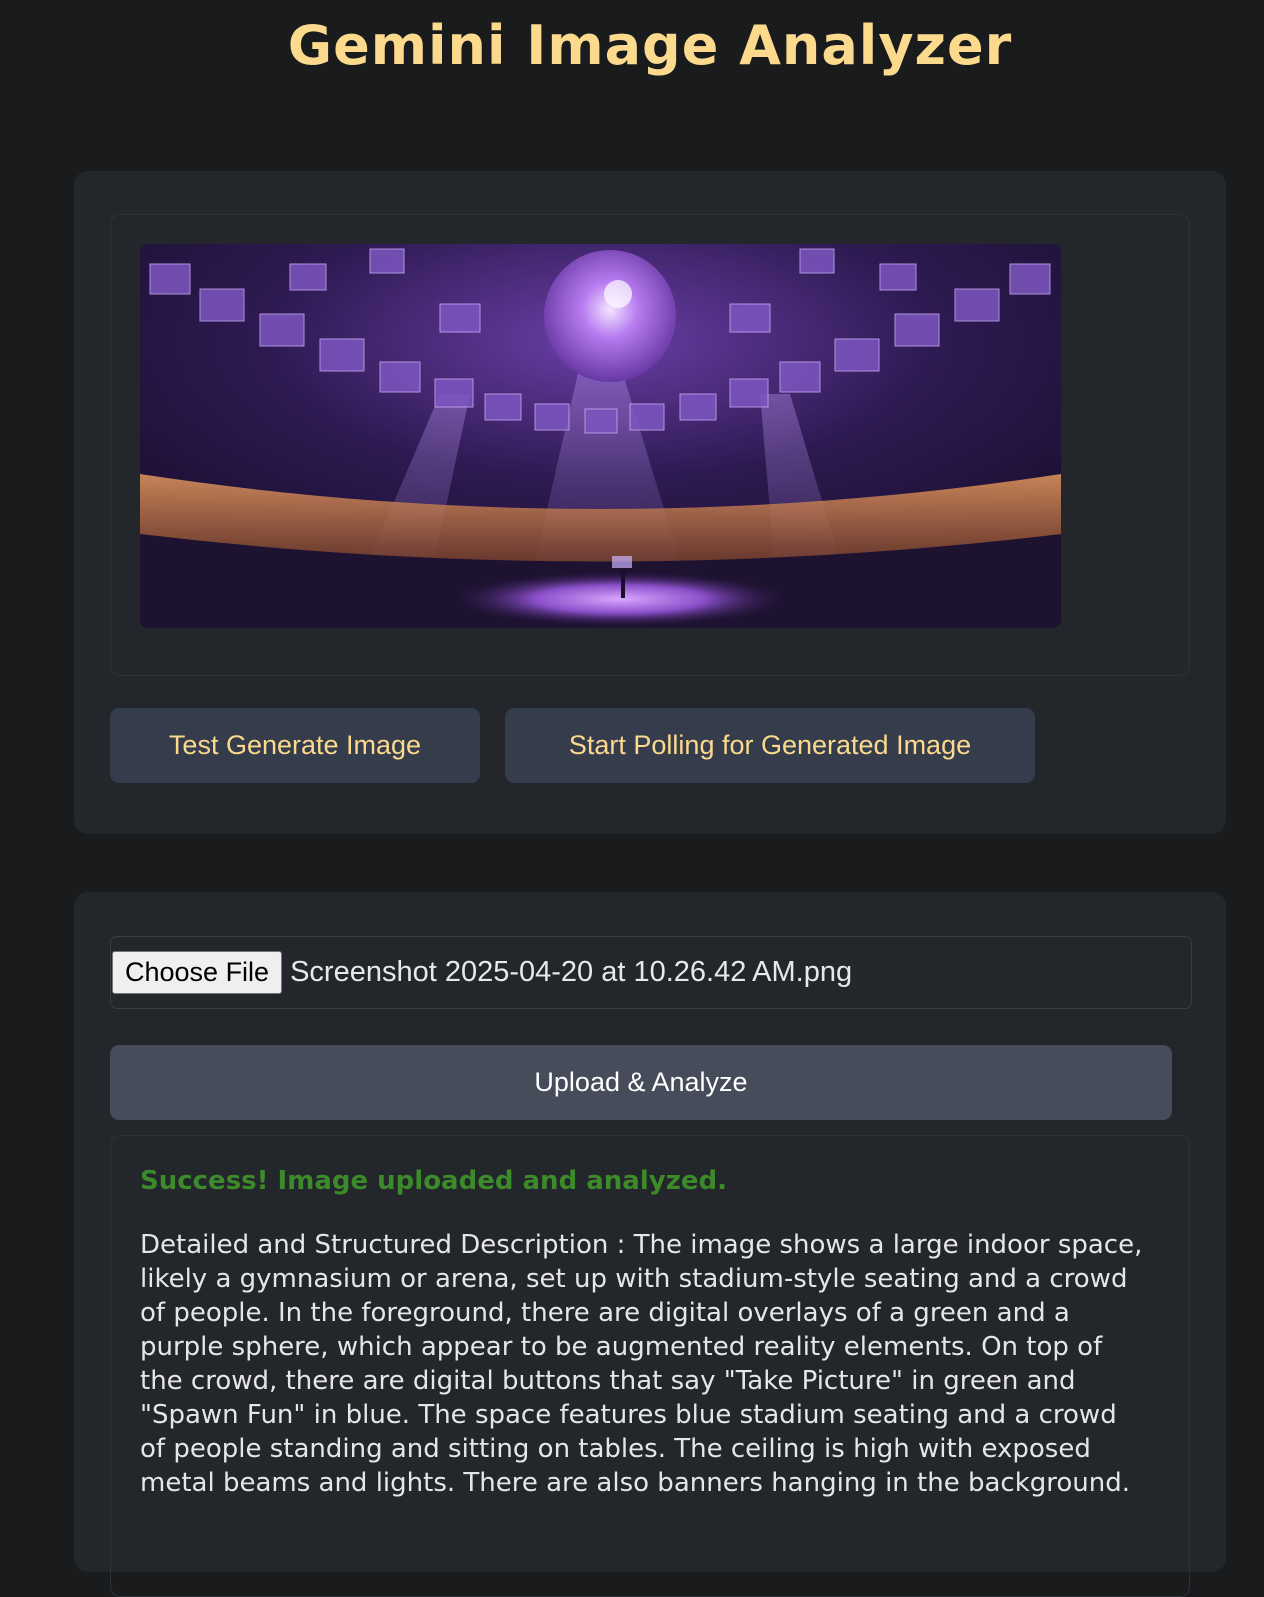 The image size is (1264, 1597). What do you see at coordinates (433, 1181) in the screenshot?
I see `status-message: Success! Image uploaded and analyzed.` at bounding box center [433, 1181].